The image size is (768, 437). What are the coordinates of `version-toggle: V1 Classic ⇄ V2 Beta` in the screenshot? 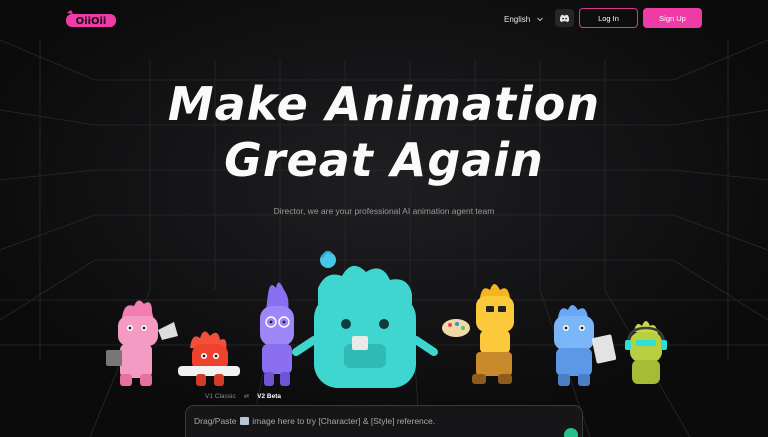 It's located at (243, 396).